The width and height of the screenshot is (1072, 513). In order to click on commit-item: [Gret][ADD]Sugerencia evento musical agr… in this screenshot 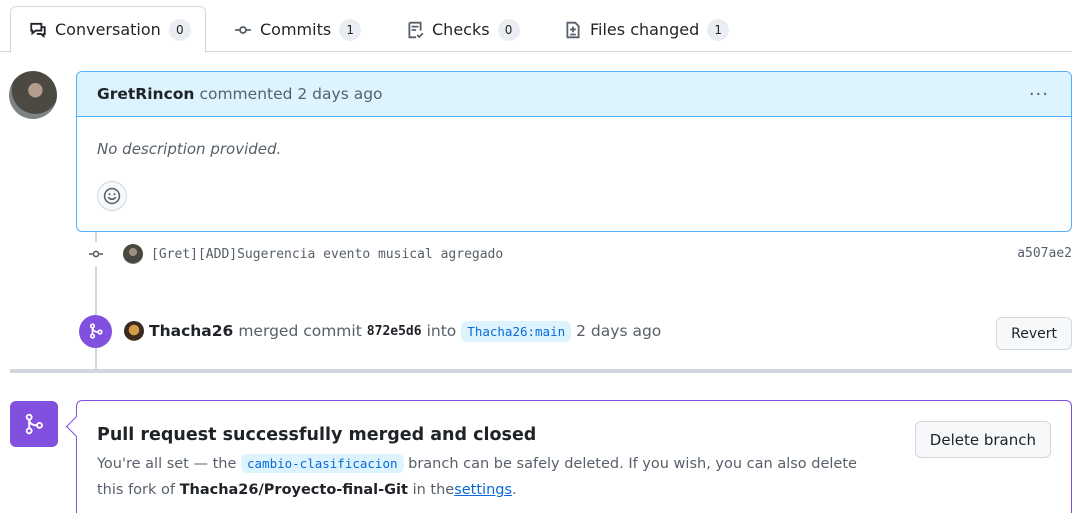, I will do `click(578, 254)`.